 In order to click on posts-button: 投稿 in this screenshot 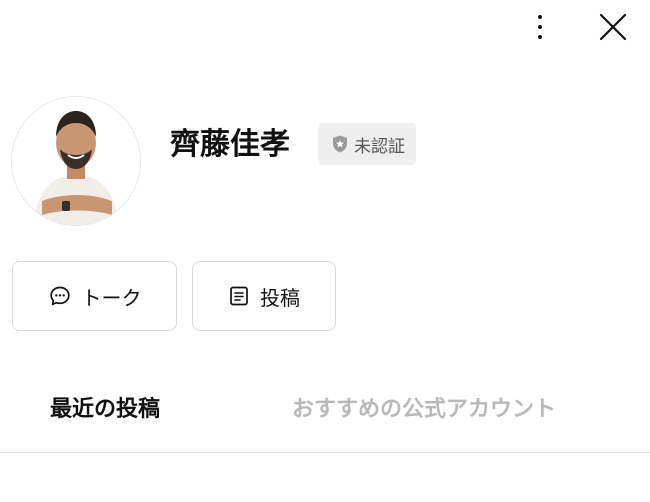, I will do `click(264, 296)`.